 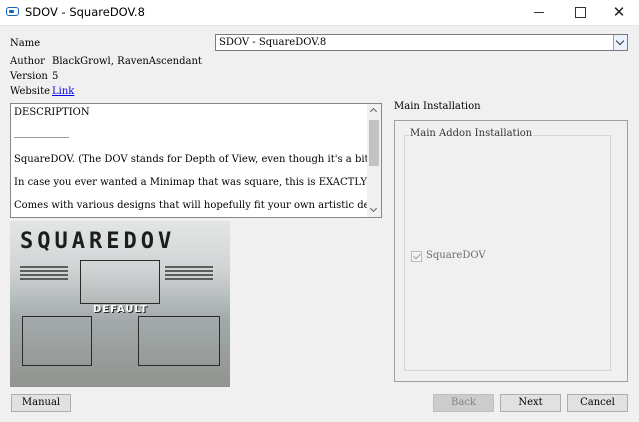 What do you see at coordinates (41, 132) in the screenshot?
I see `description-line: ___________` at bounding box center [41, 132].